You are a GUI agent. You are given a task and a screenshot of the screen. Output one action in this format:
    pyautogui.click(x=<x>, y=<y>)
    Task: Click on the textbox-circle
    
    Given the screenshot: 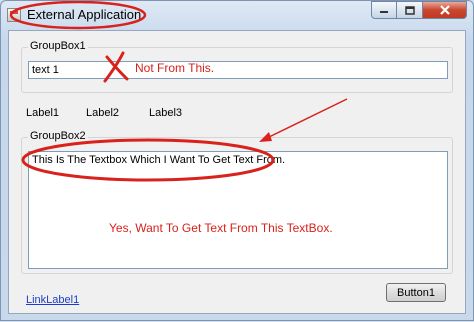 What is the action you would take?
    pyautogui.click(x=148, y=160)
    